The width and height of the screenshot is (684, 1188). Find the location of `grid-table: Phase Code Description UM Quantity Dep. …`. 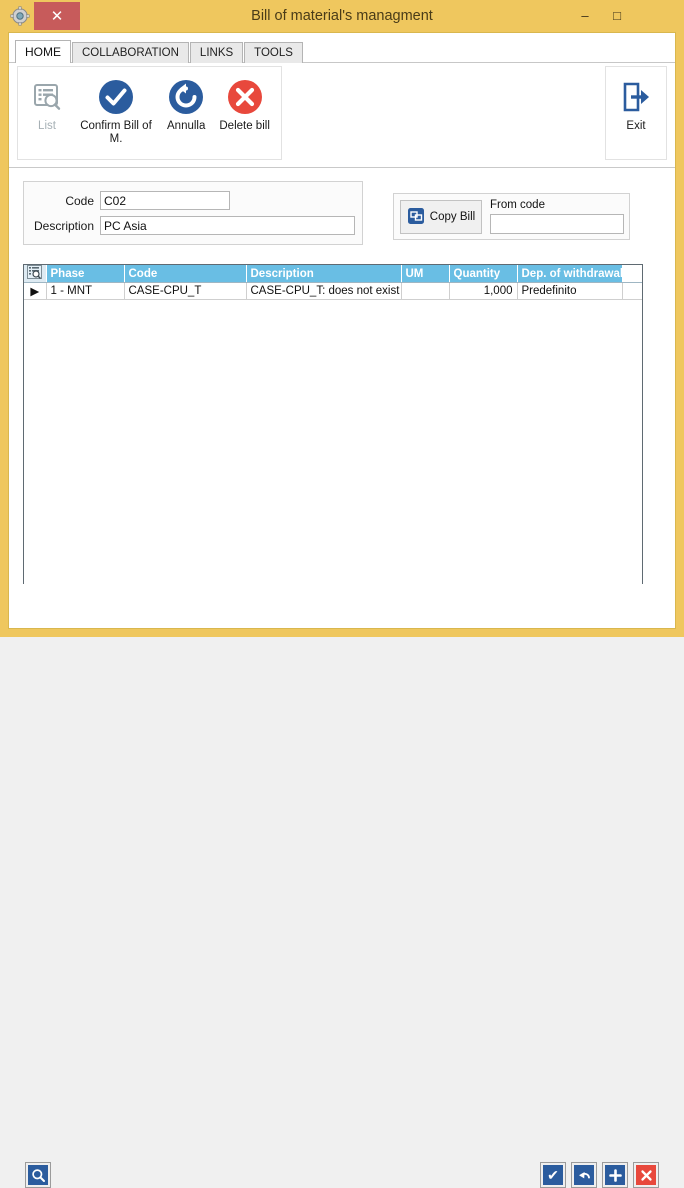

grid-table: Phase Code Description UM Quantity Dep. … is located at coordinates (333, 282).